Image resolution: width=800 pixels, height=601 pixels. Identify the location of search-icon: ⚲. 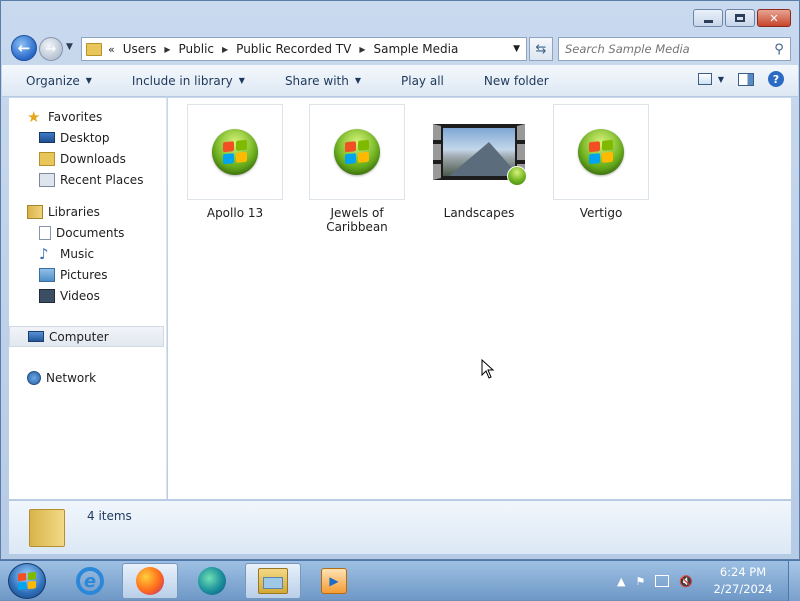
(779, 49).